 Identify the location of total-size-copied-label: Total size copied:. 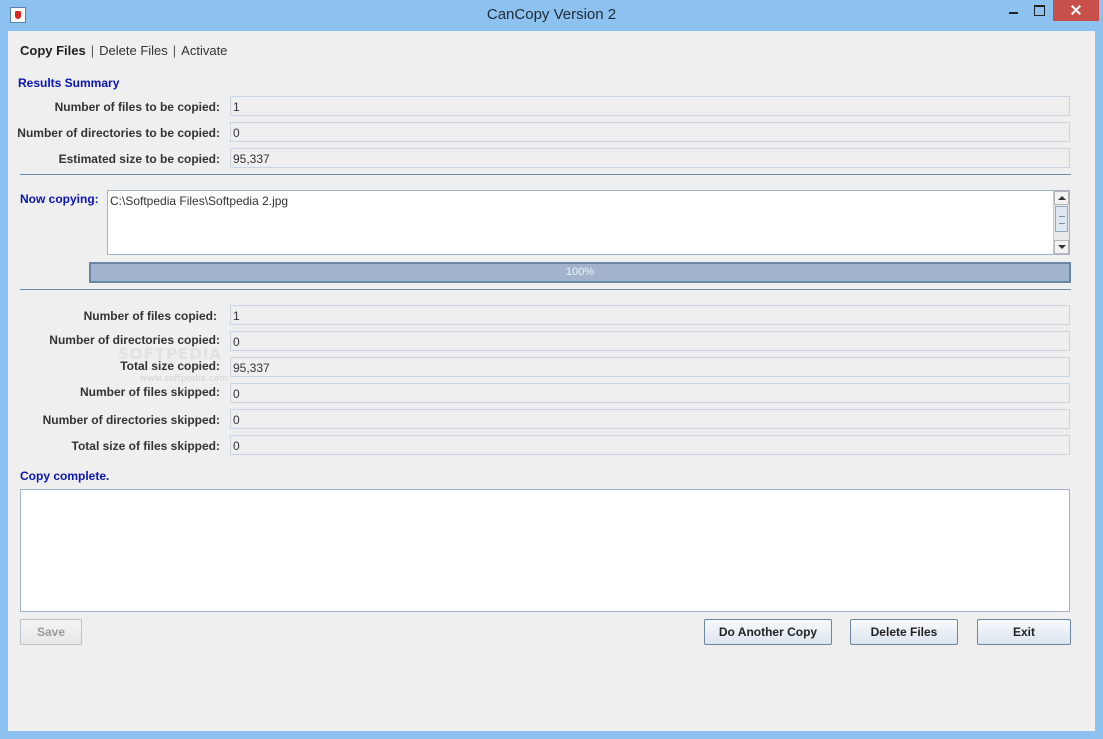
(170, 366).